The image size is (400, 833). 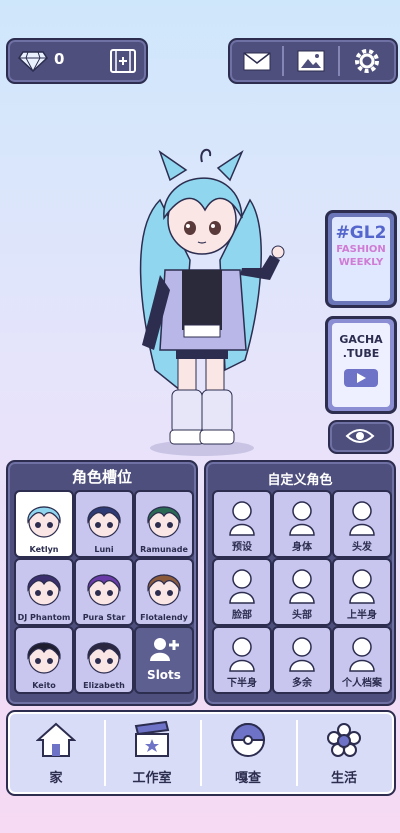 What do you see at coordinates (123, 61) in the screenshot?
I see `video-reward-icon` at bounding box center [123, 61].